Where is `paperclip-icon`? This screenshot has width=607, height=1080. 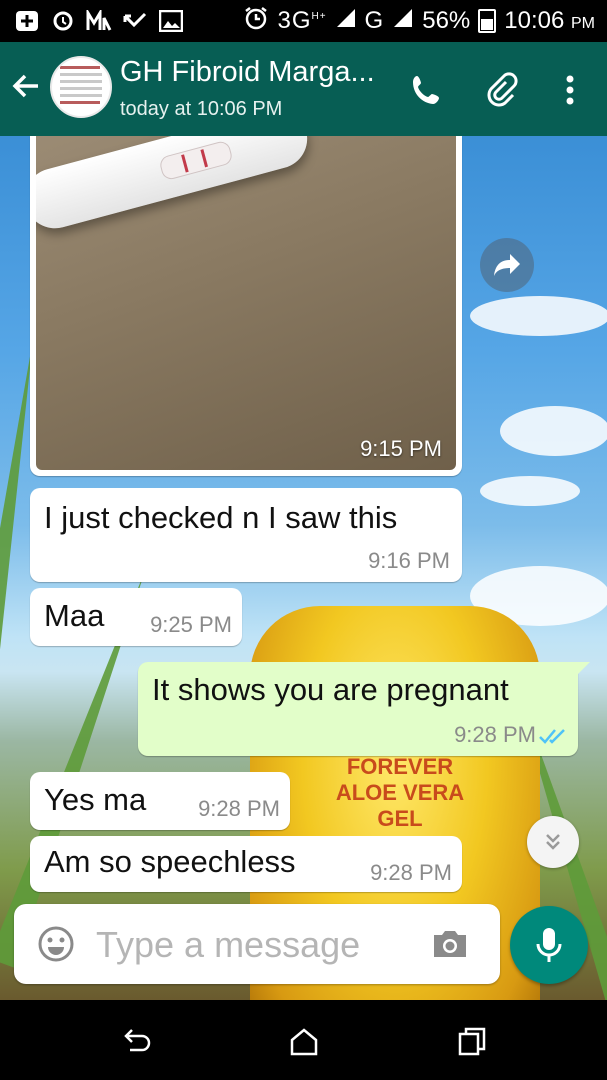 paperclip-icon is located at coordinates (502, 90).